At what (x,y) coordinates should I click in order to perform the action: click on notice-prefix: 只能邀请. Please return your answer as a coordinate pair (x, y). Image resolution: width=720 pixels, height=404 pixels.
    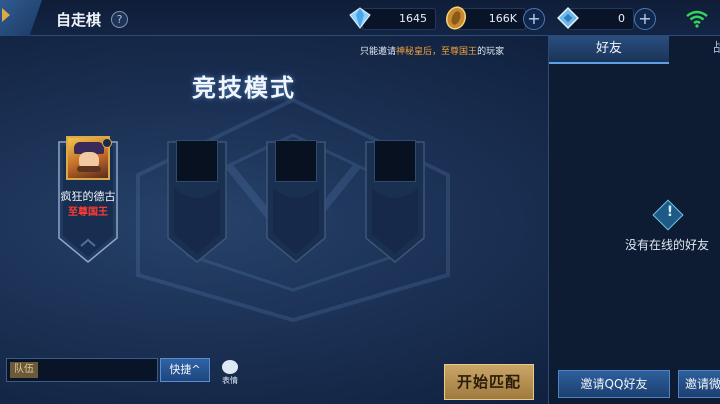
    Looking at the image, I should click on (378, 52).